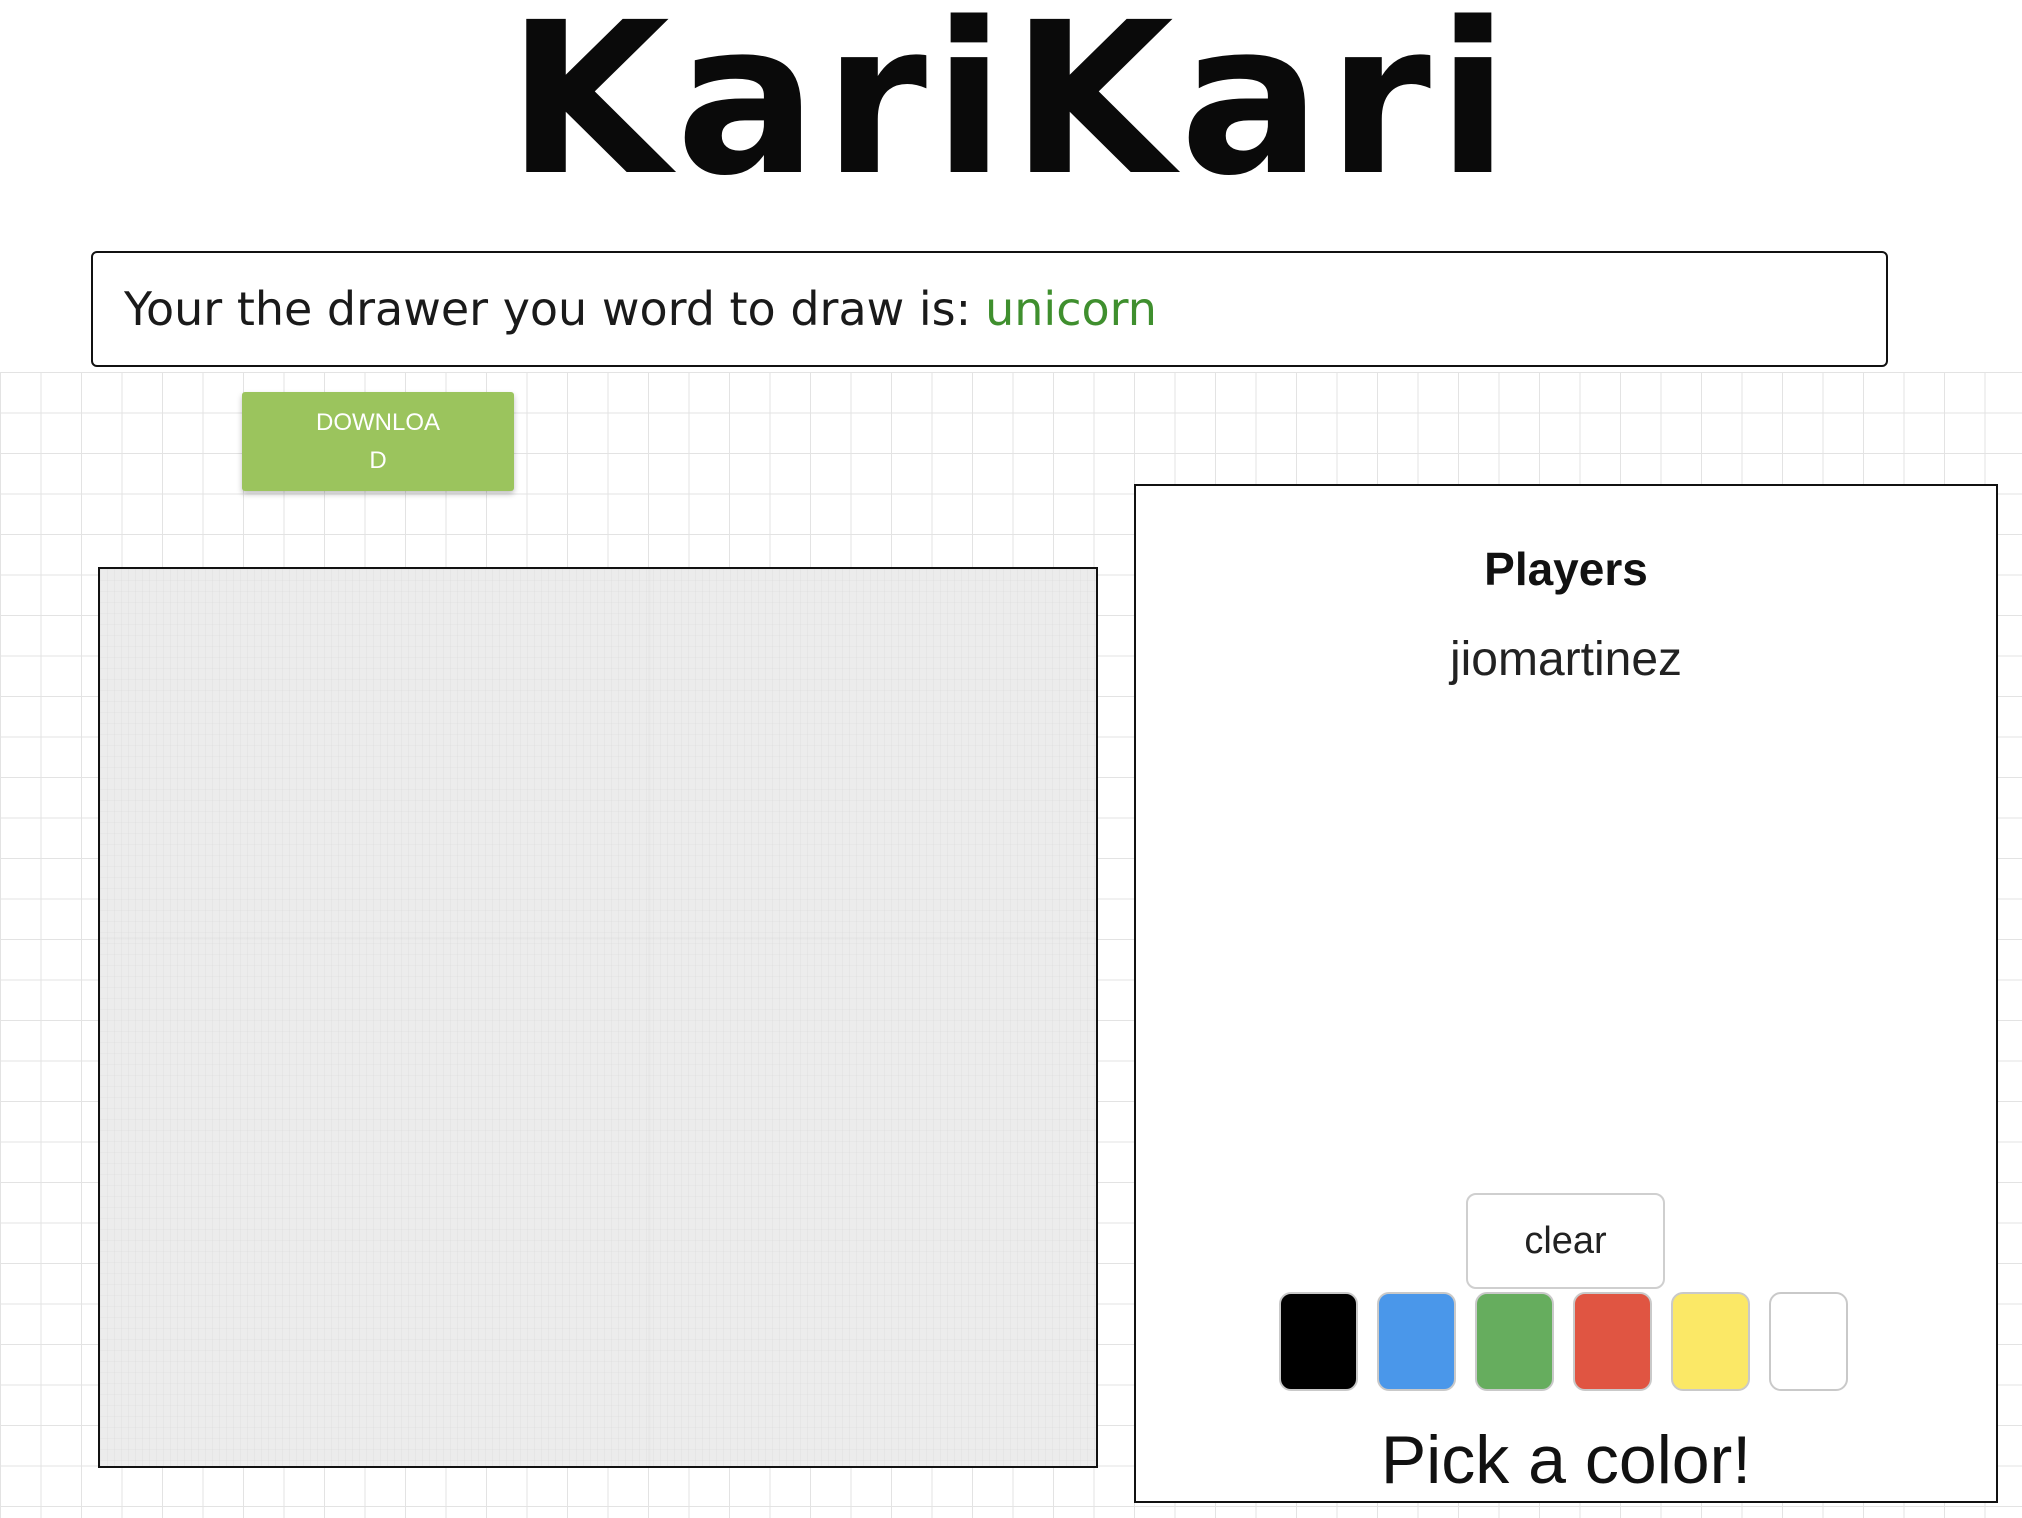 The image size is (2022, 1518). What do you see at coordinates (1612, 1341) in the screenshot?
I see `color-swatch-red` at bounding box center [1612, 1341].